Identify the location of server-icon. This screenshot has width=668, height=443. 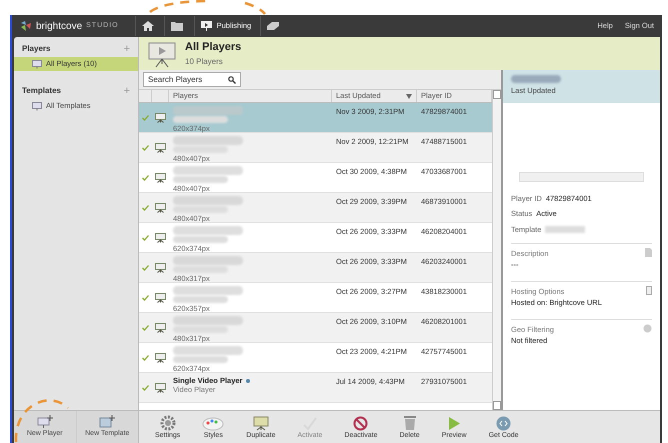
(649, 290).